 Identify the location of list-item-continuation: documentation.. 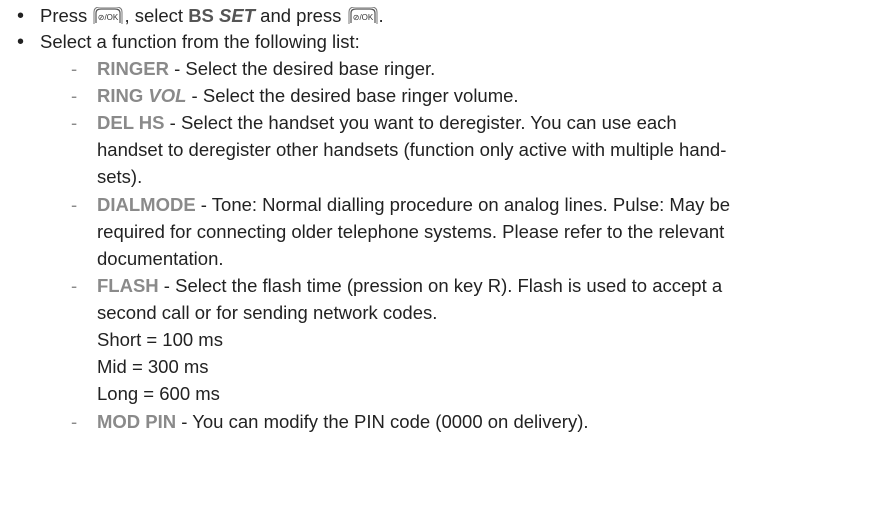
(160, 258).